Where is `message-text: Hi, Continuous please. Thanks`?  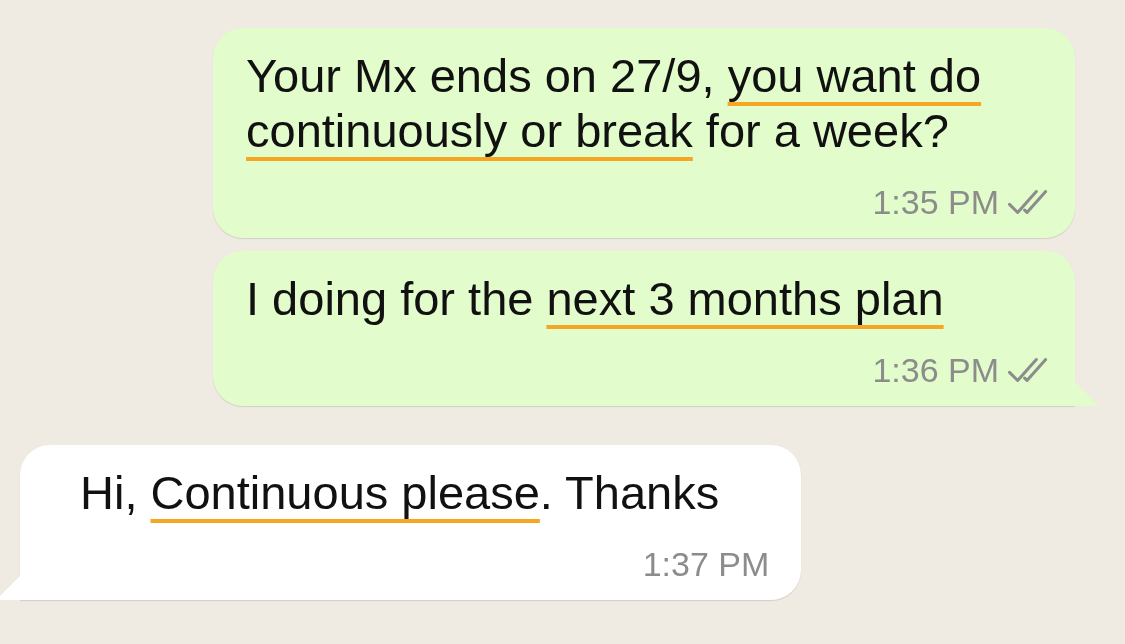 message-text: Hi, Continuous please. Thanks is located at coordinates (400, 492).